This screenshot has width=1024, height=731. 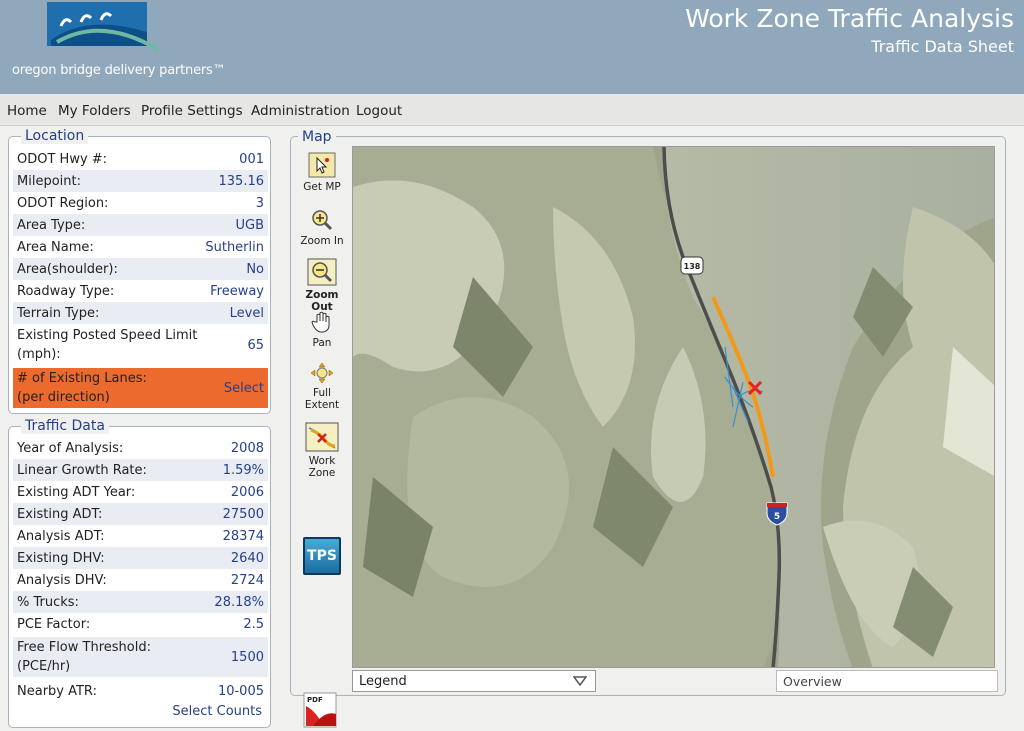 I want to click on row-terrain-type: Terrain Type: Level, so click(x=140, y=313).